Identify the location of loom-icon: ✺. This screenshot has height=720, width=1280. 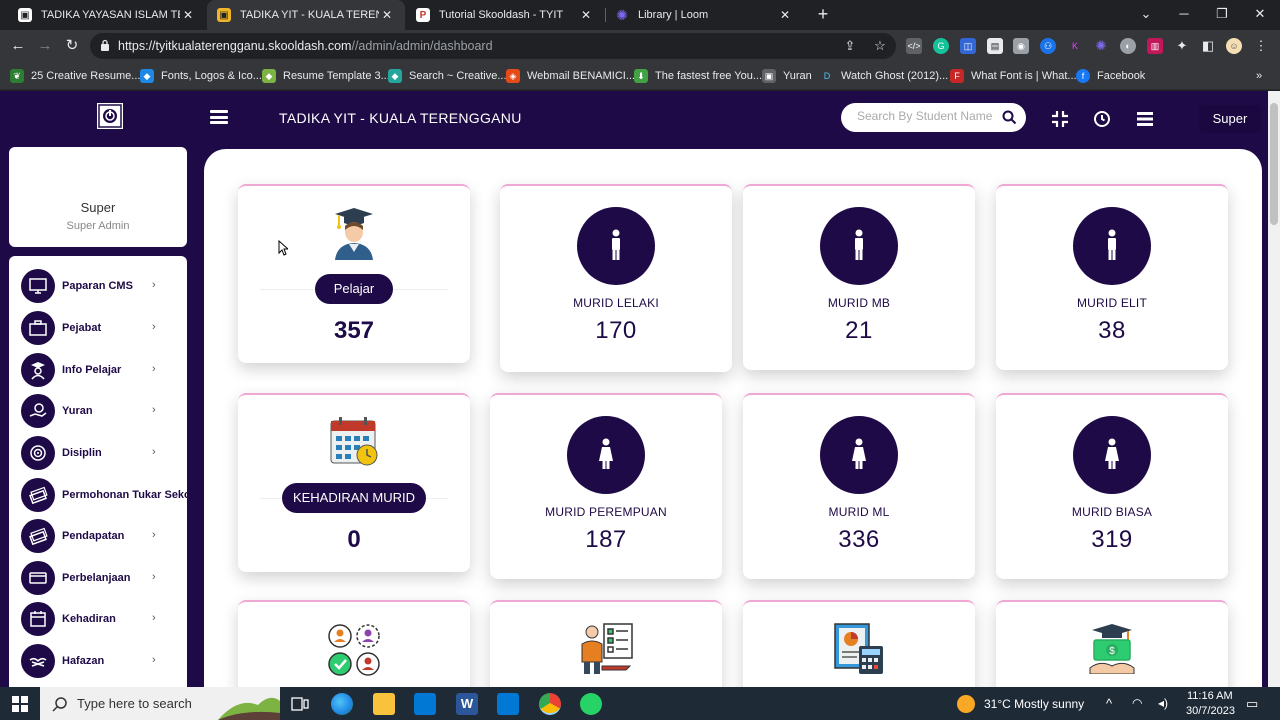
(1101, 46).